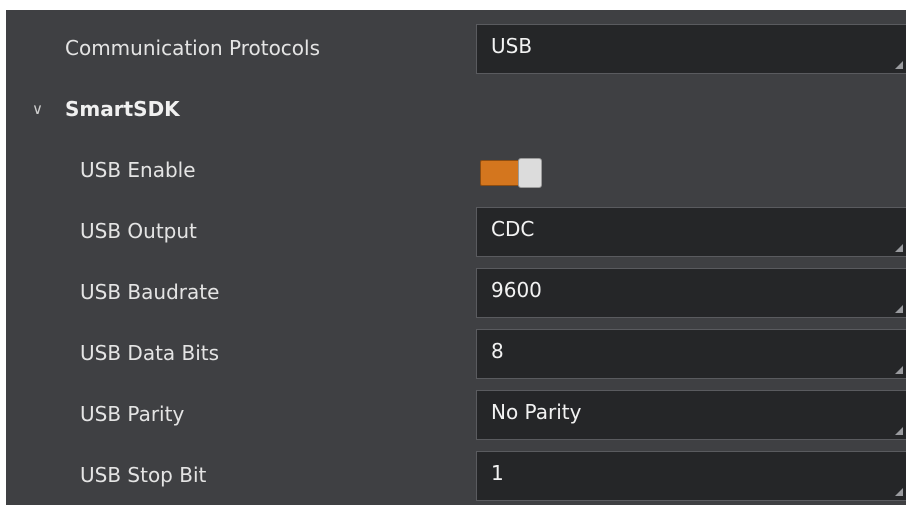  I want to click on group-header-smartsdk: ∨ SmartSDK, so click(456, 109).